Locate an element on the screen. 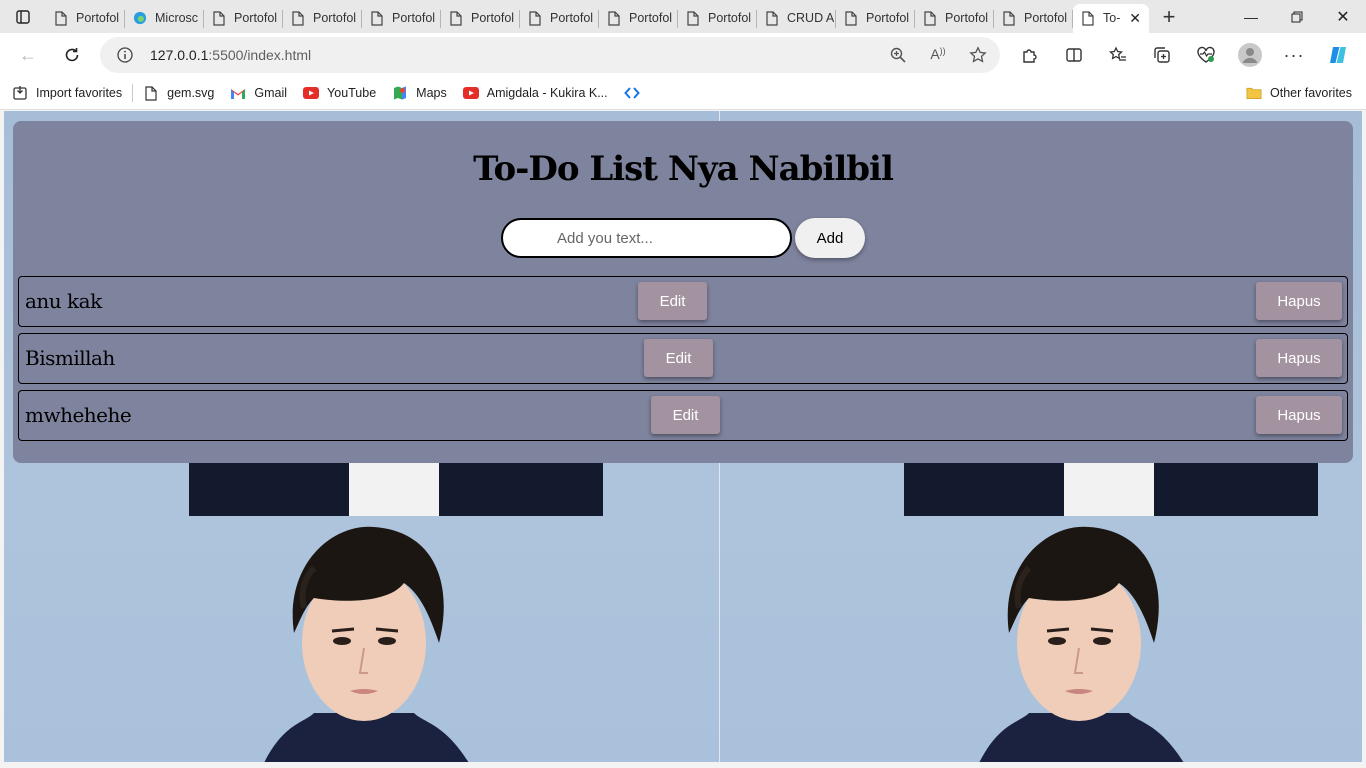  window-bottom-edge is located at coordinates (683, 765).